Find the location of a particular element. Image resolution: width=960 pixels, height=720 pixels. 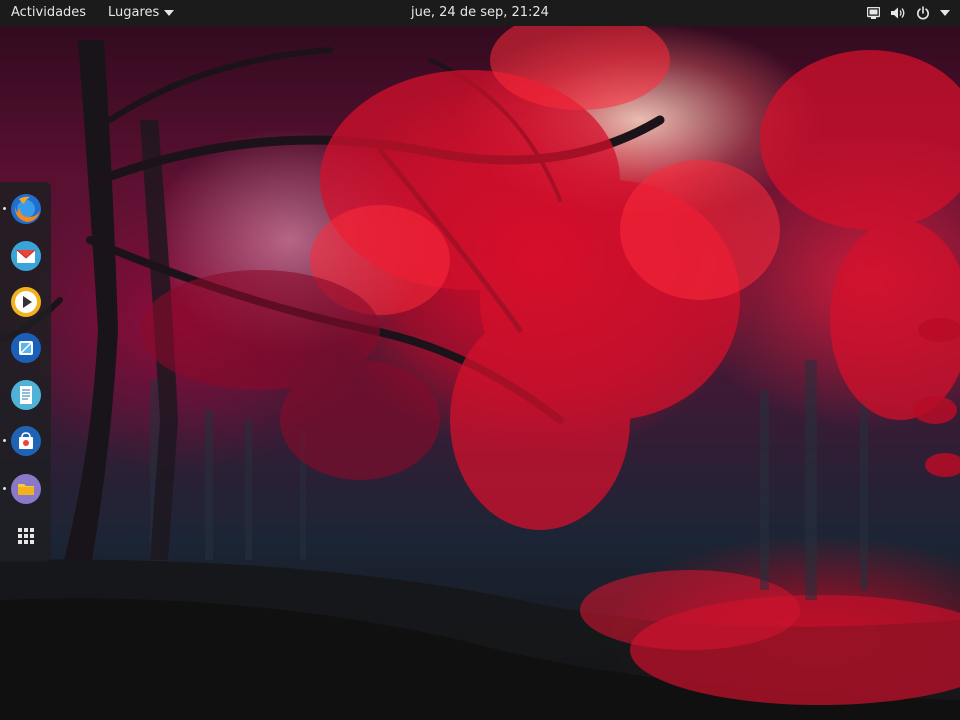

volume-icon is located at coordinates (898, 13).